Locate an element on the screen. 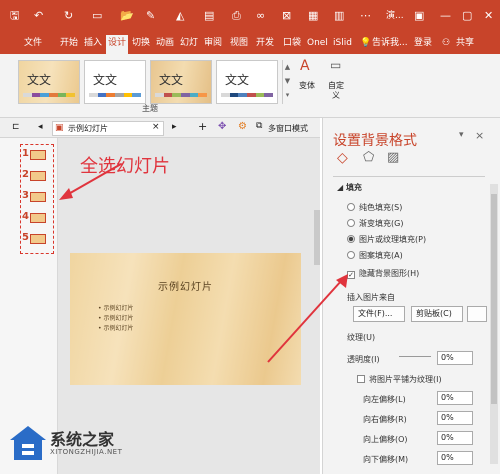  theme-thumbnail-3: 文文 is located at coordinates (181, 82).